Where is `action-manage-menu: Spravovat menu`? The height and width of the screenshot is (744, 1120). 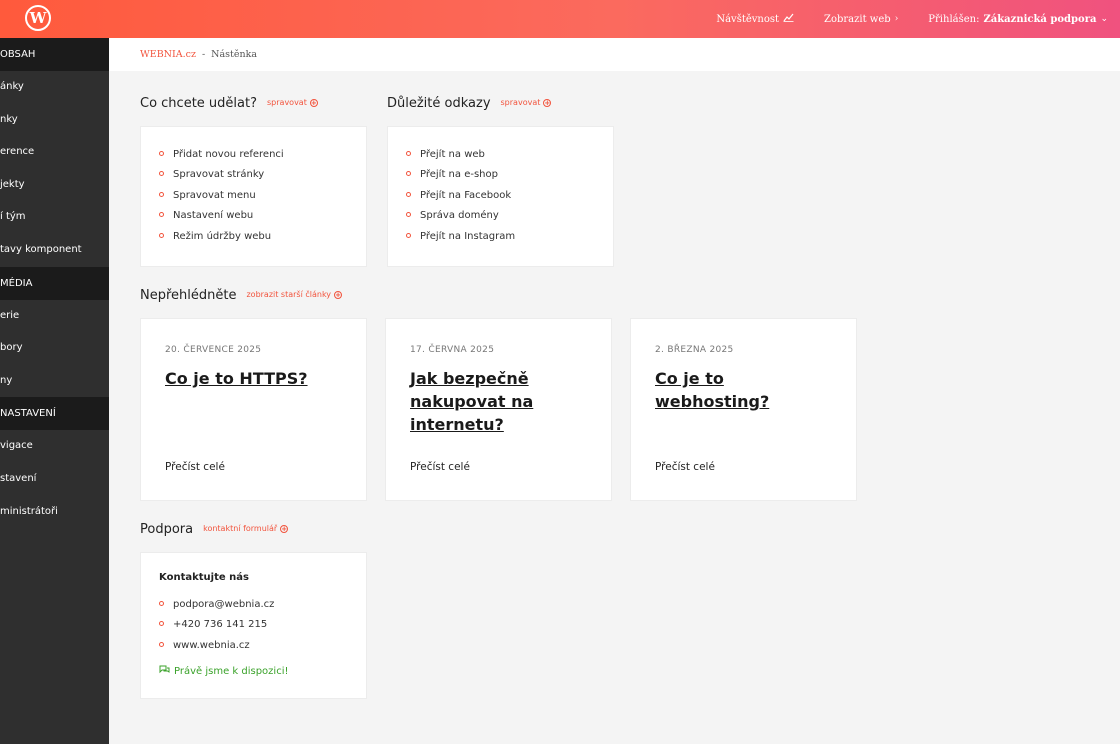
action-manage-menu: Spravovat menu is located at coordinates (262, 198).